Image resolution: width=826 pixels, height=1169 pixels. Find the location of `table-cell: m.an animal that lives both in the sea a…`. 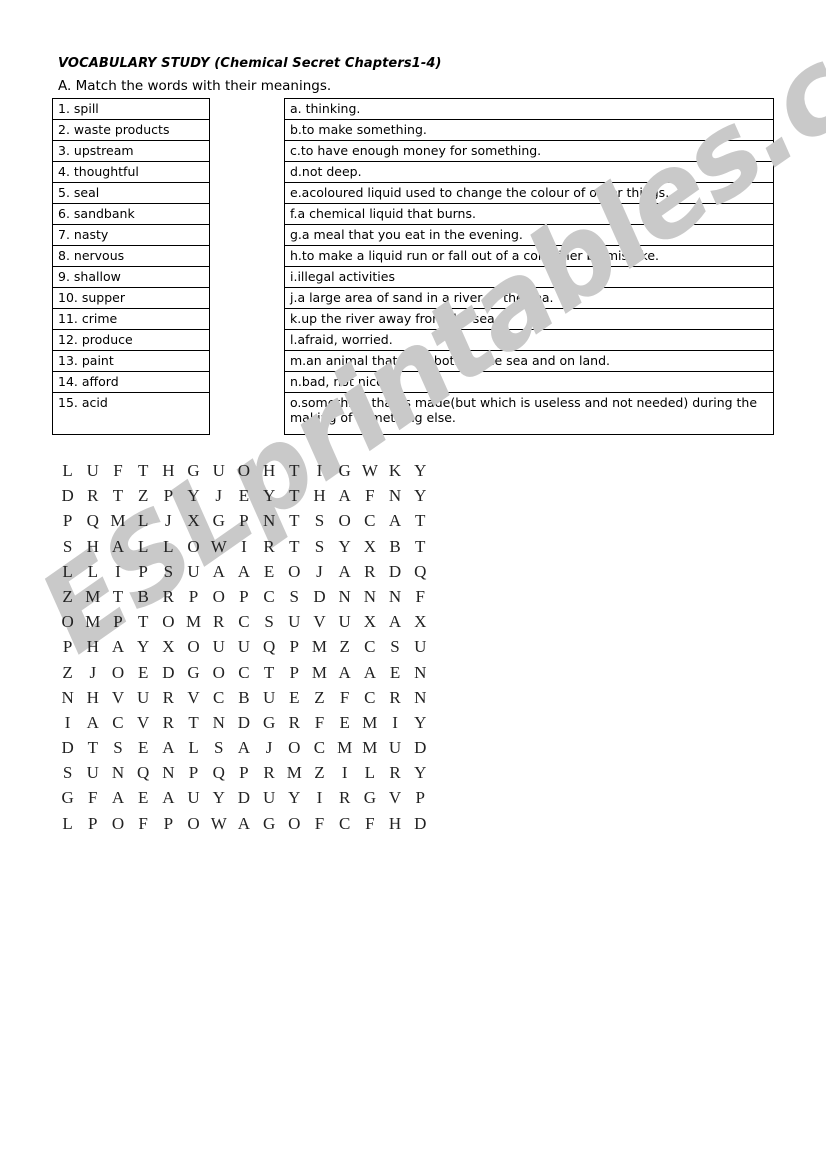

table-cell: m.an animal that lives both in the sea a… is located at coordinates (529, 361).